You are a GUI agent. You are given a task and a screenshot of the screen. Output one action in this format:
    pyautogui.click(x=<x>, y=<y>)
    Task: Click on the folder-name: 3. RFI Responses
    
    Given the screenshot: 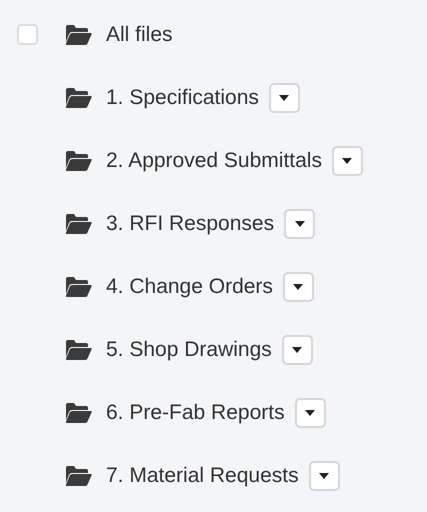 What is the action you would take?
    pyautogui.click(x=190, y=224)
    